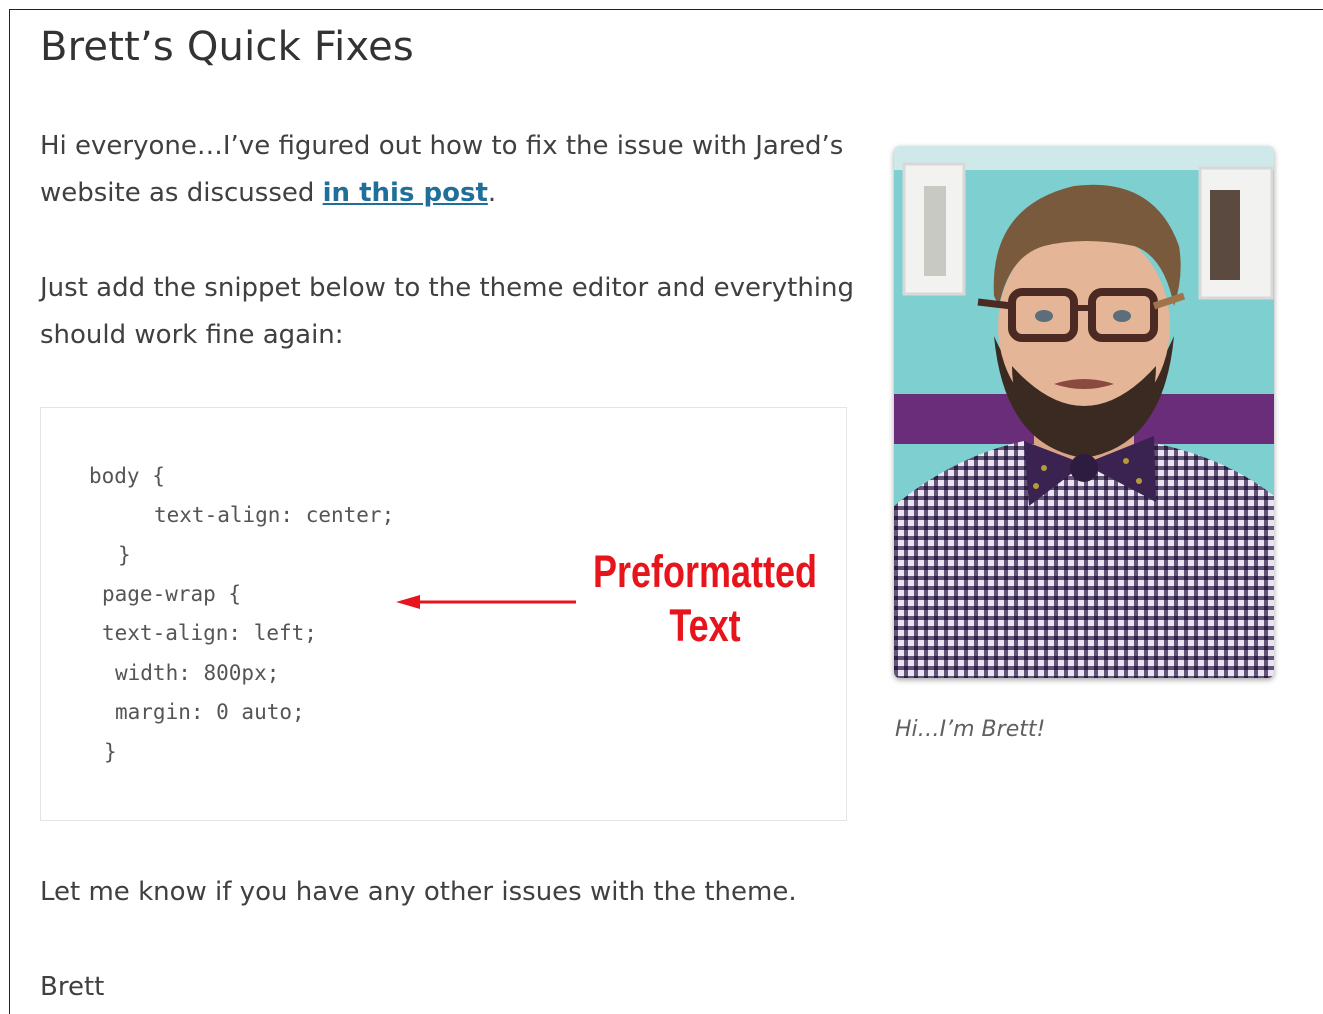 The width and height of the screenshot is (1323, 1014). What do you see at coordinates (210, 712) in the screenshot?
I see `code-line: margin: 0 auto;` at bounding box center [210, 712].